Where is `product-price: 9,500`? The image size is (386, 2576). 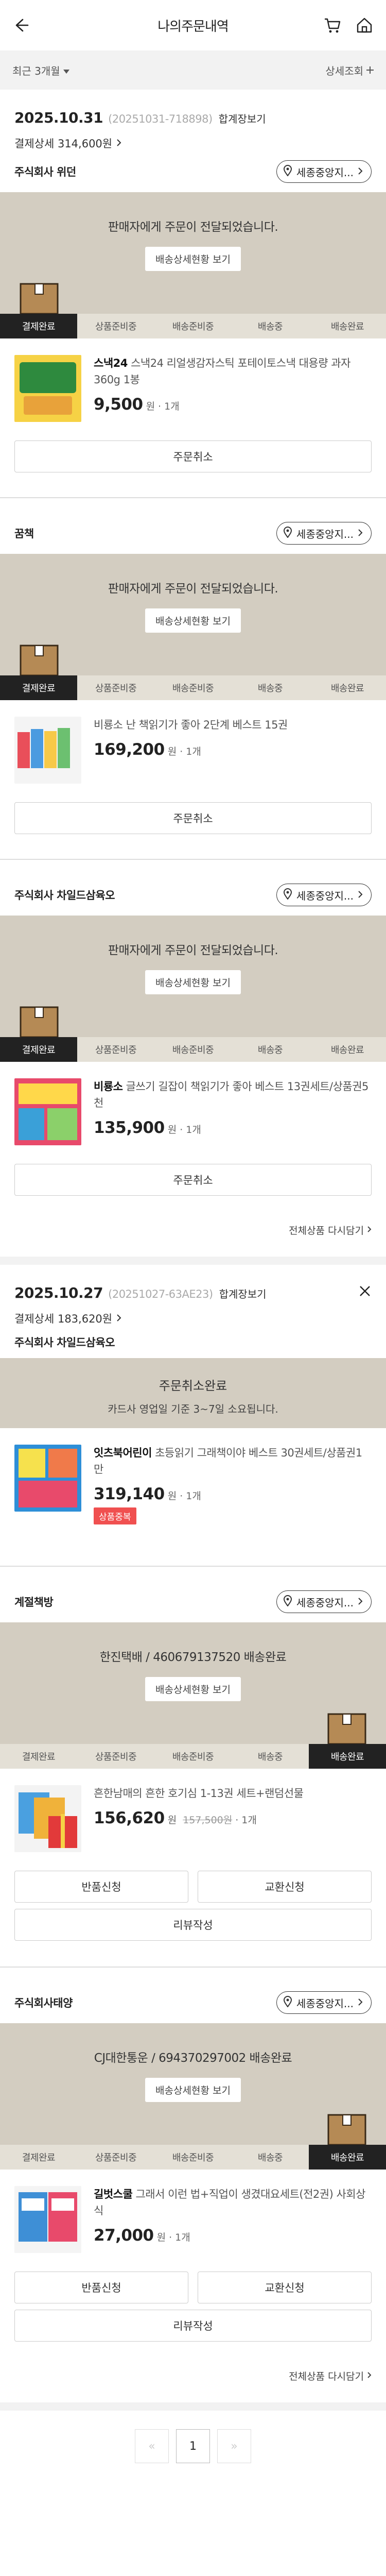
product-price: 9,500 is located at coordinates (119, 404).